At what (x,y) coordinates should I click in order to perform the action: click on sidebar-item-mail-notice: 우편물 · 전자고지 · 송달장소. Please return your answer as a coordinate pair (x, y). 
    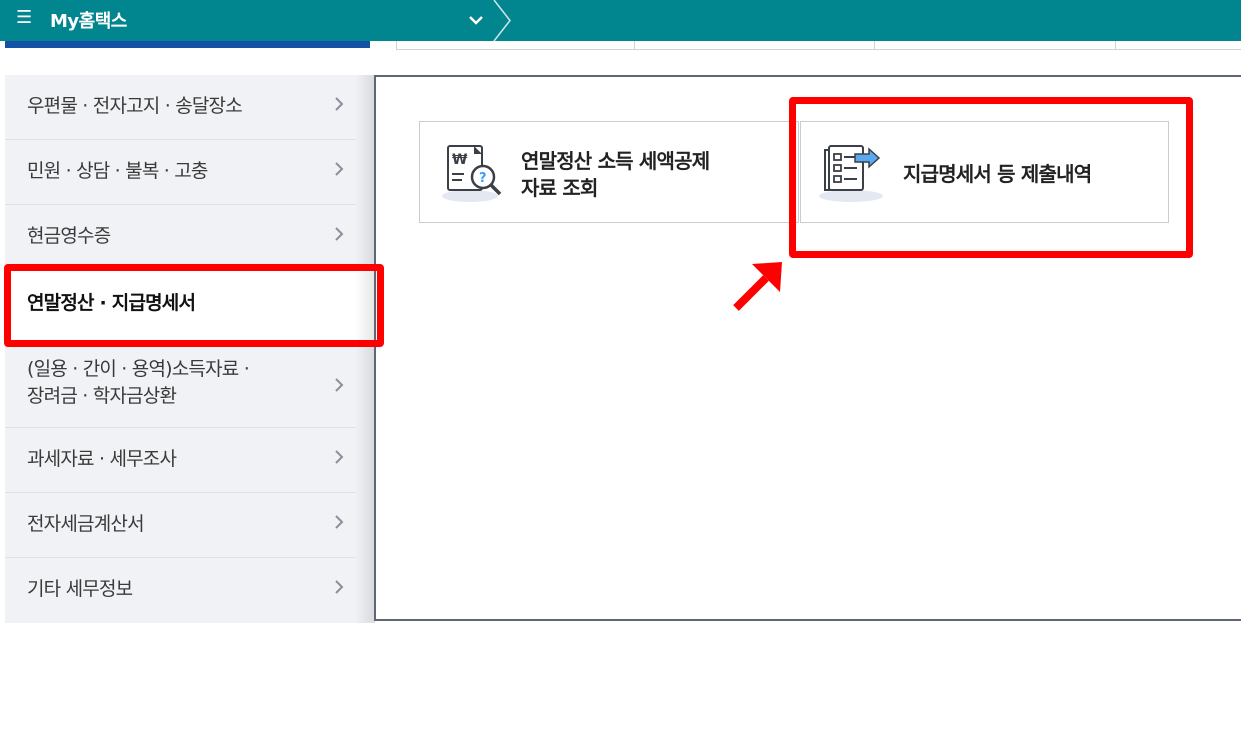
    Looking at the image, I should click on (180, 107).